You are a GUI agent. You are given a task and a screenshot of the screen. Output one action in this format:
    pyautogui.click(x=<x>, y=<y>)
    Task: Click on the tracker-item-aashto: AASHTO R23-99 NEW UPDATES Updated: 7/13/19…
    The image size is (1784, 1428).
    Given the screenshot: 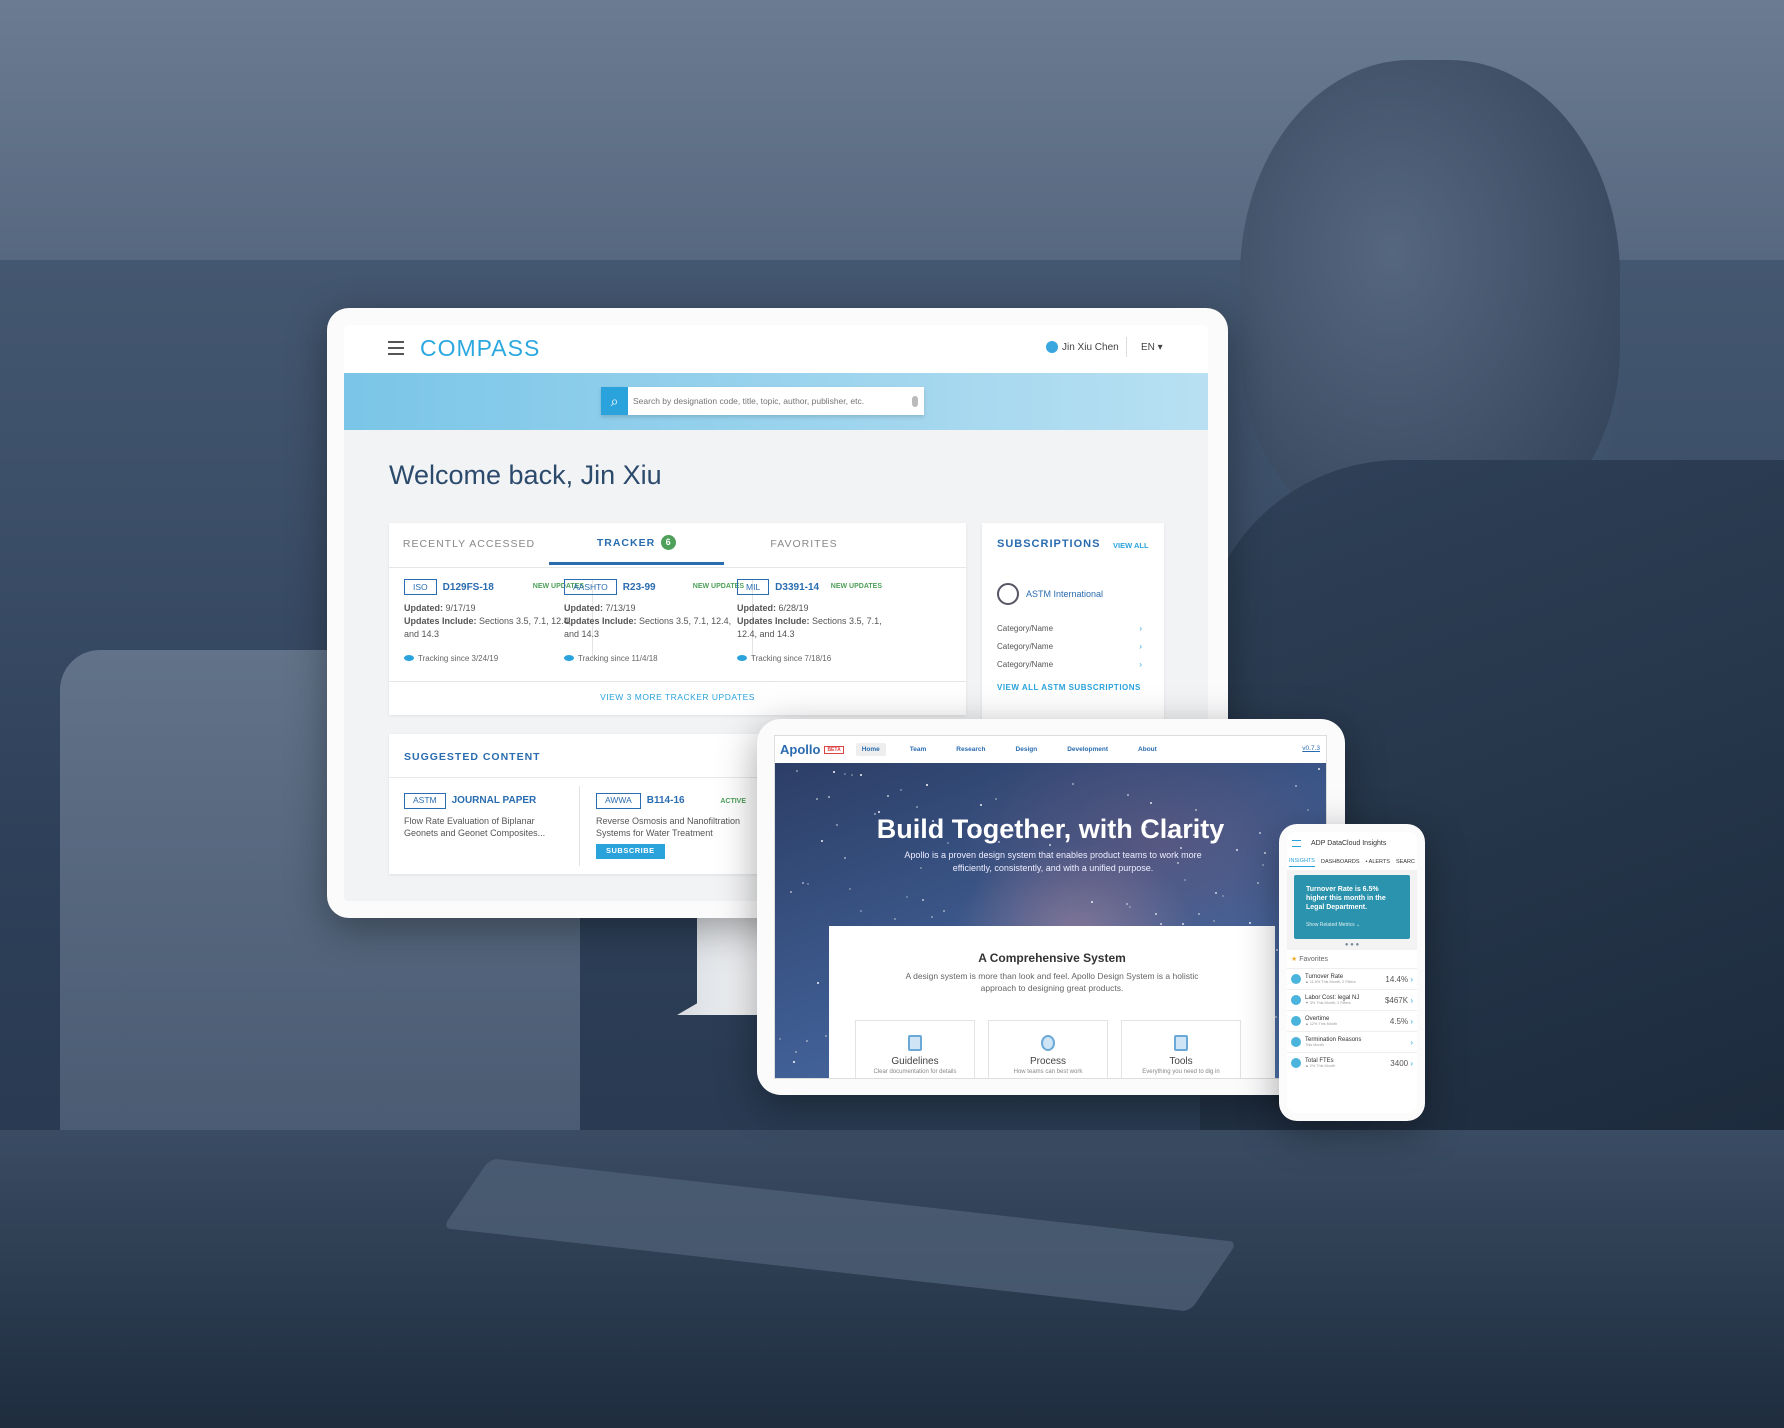 What is the action you would take?
    pyautogui.click(x=654, y=621)
    